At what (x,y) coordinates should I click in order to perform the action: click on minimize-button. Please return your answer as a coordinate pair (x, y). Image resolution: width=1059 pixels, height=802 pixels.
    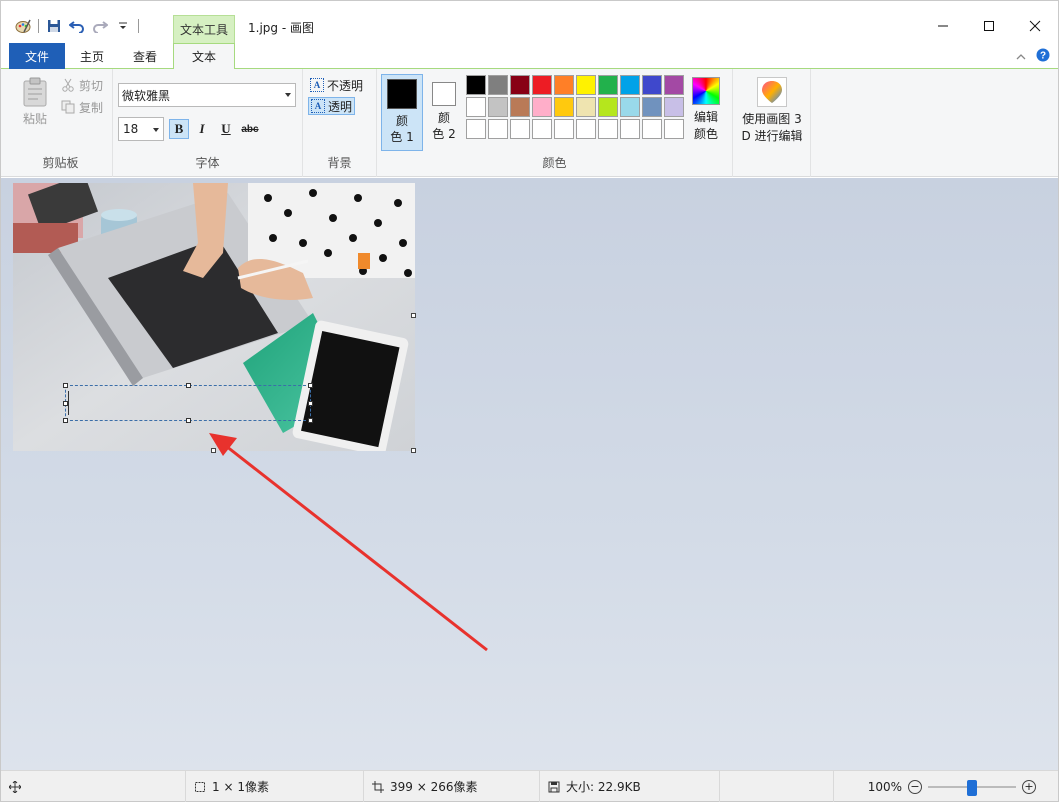
    Looking at the image, I should click on (943, 26).